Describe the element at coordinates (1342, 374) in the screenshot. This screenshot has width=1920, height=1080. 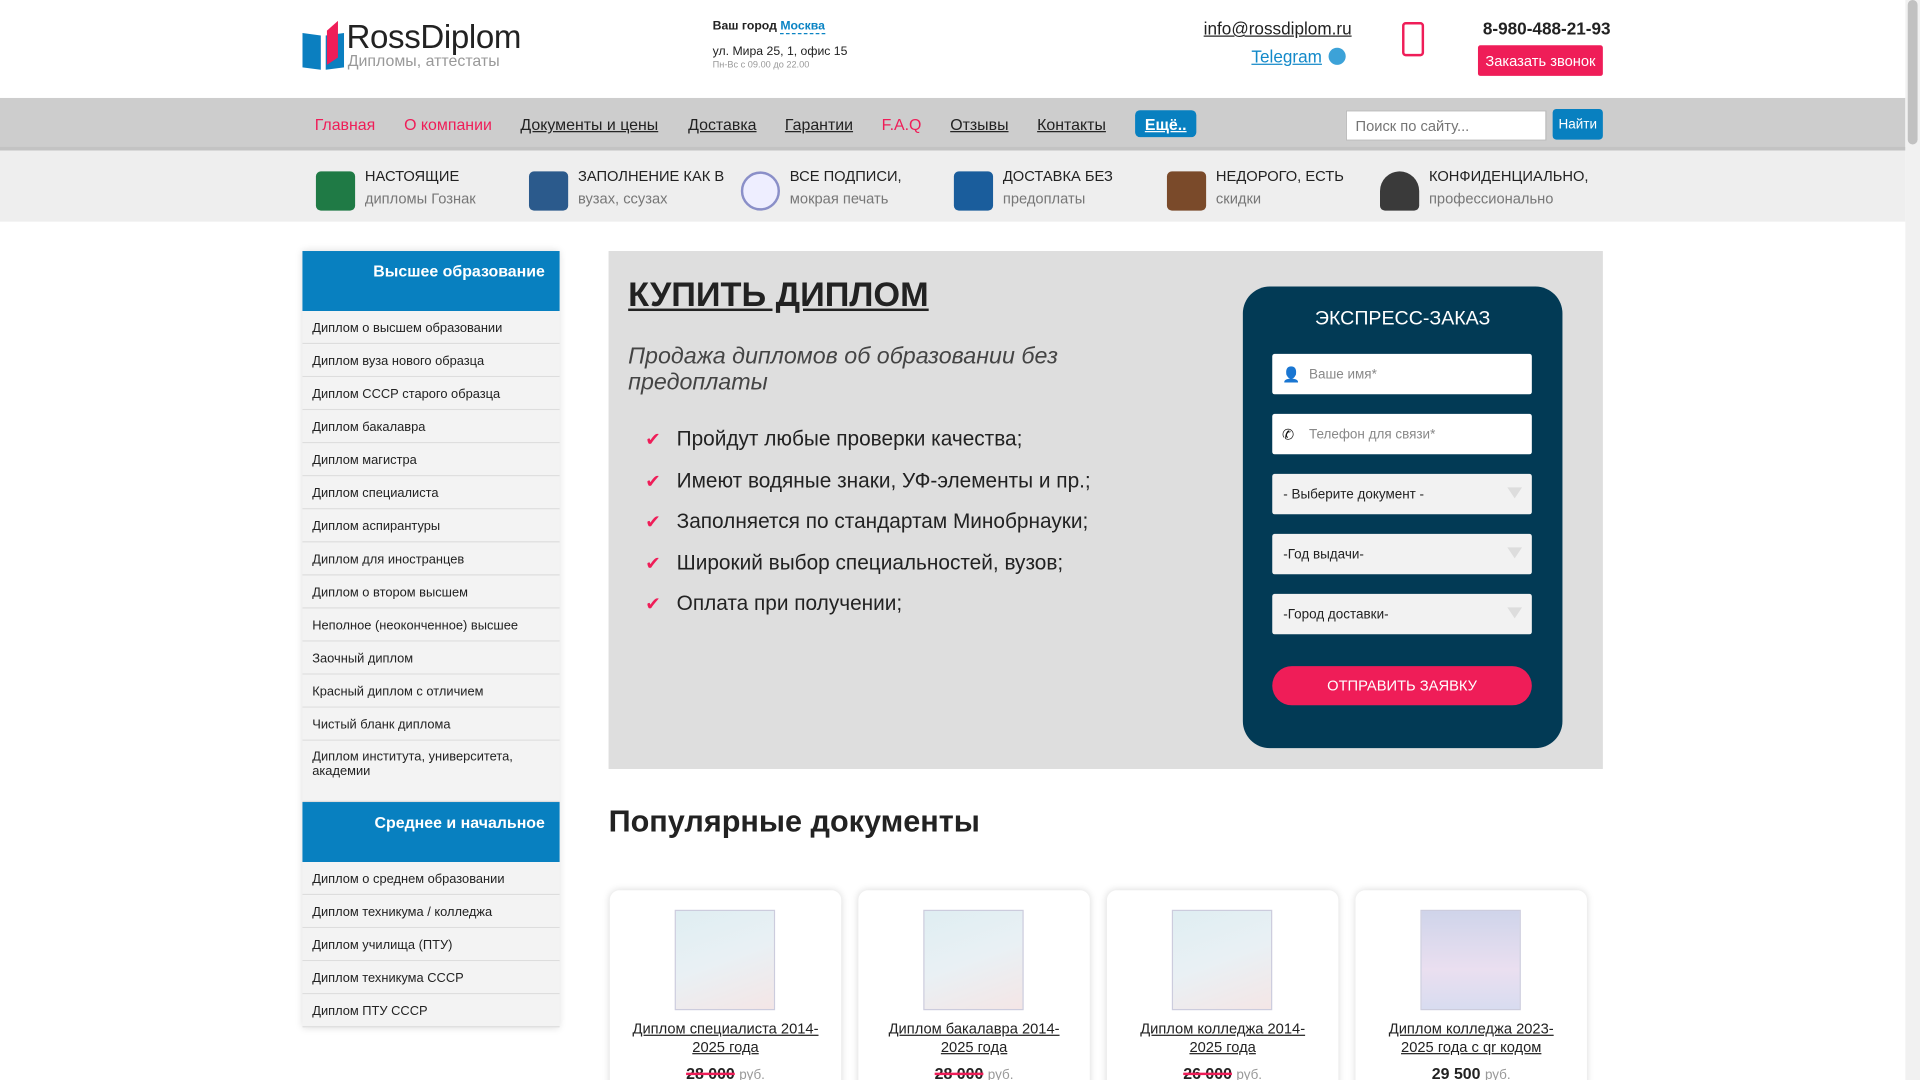
I see `name-placeholder: Ваше имя*` at that location.